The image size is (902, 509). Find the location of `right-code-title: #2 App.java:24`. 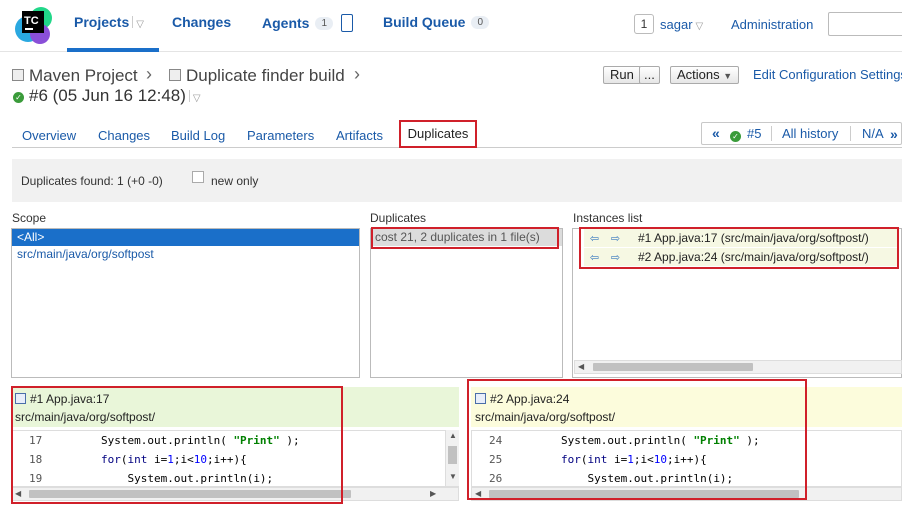

right-code-title: #2 App.java:24 is located at coordinates (522, 399).